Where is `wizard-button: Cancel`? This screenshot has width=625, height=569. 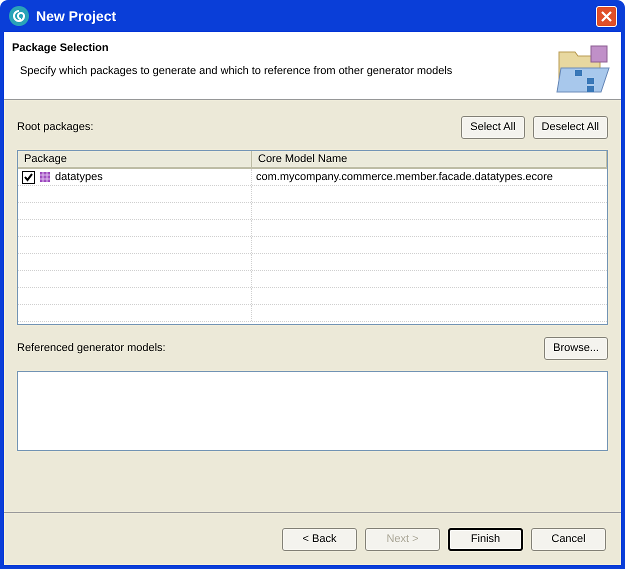
wizard-button: Cancel is located at coordinates (568, 539).